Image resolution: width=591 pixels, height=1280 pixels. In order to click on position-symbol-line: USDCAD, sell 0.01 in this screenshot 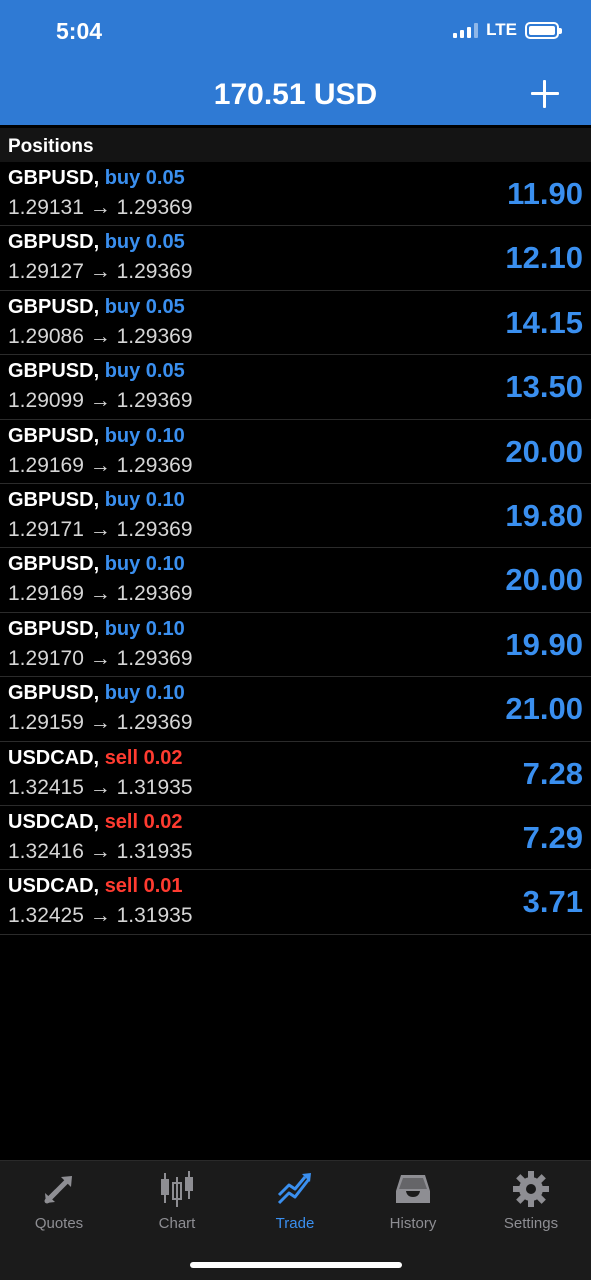, I will do `click(95, 886)`.